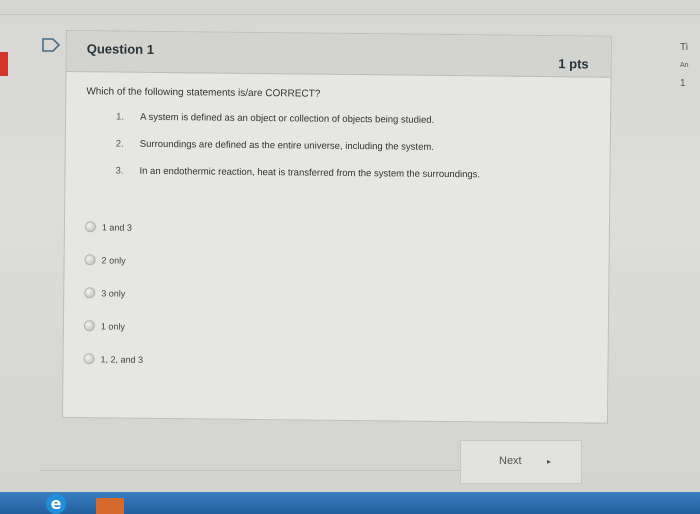 This screenshot has width=700, height=514. What do you see at coordinates (350, 14) in the screenshot?
I see `top-divider` at bounding box center [350, 14].